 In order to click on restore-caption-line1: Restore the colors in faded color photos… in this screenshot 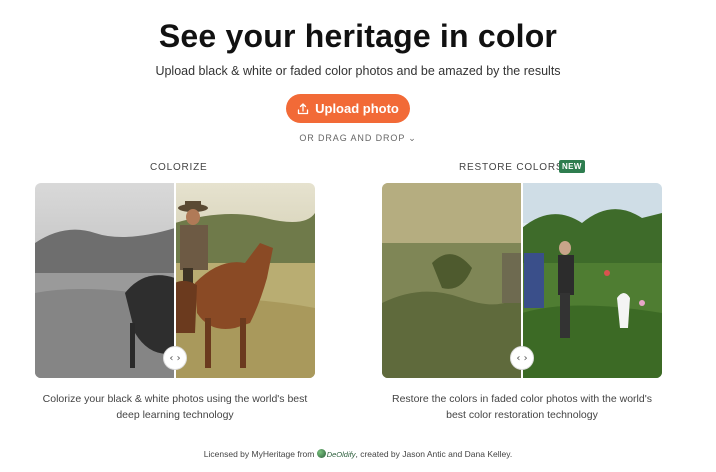, I will do `click(522, 399)`.